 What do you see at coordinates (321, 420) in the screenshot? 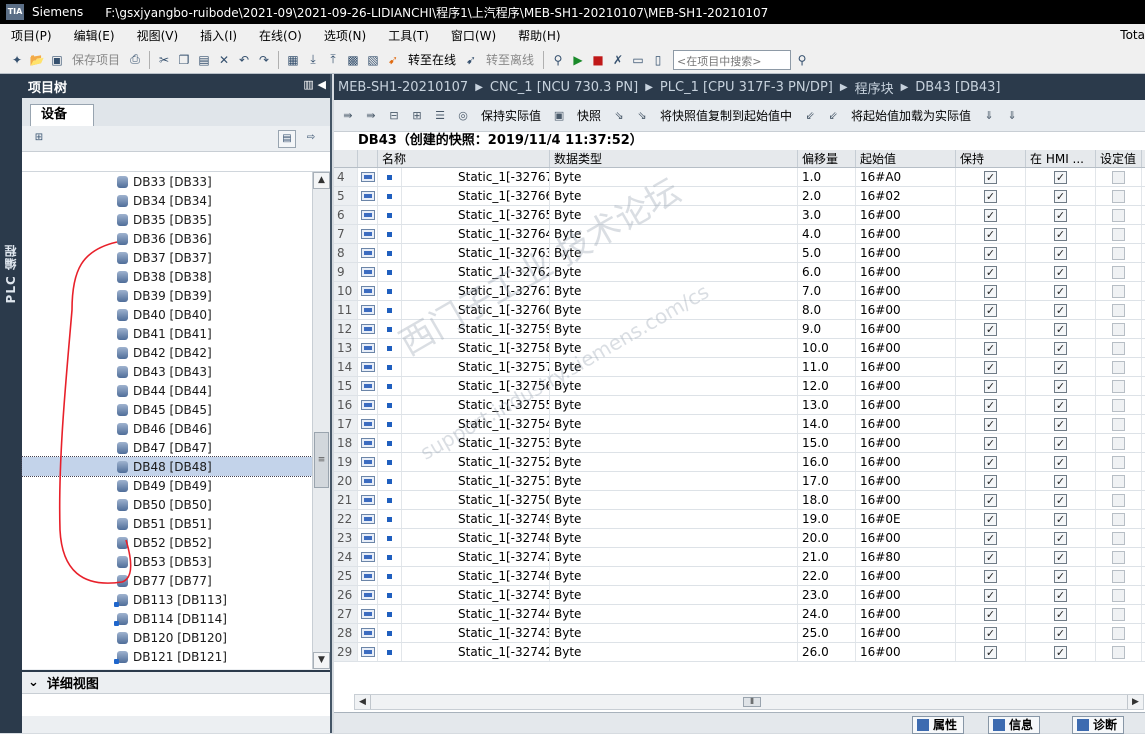
I see `tree-vertical-scrollbar: ▲ ≡ ▼` at bounding box center [321, 420].